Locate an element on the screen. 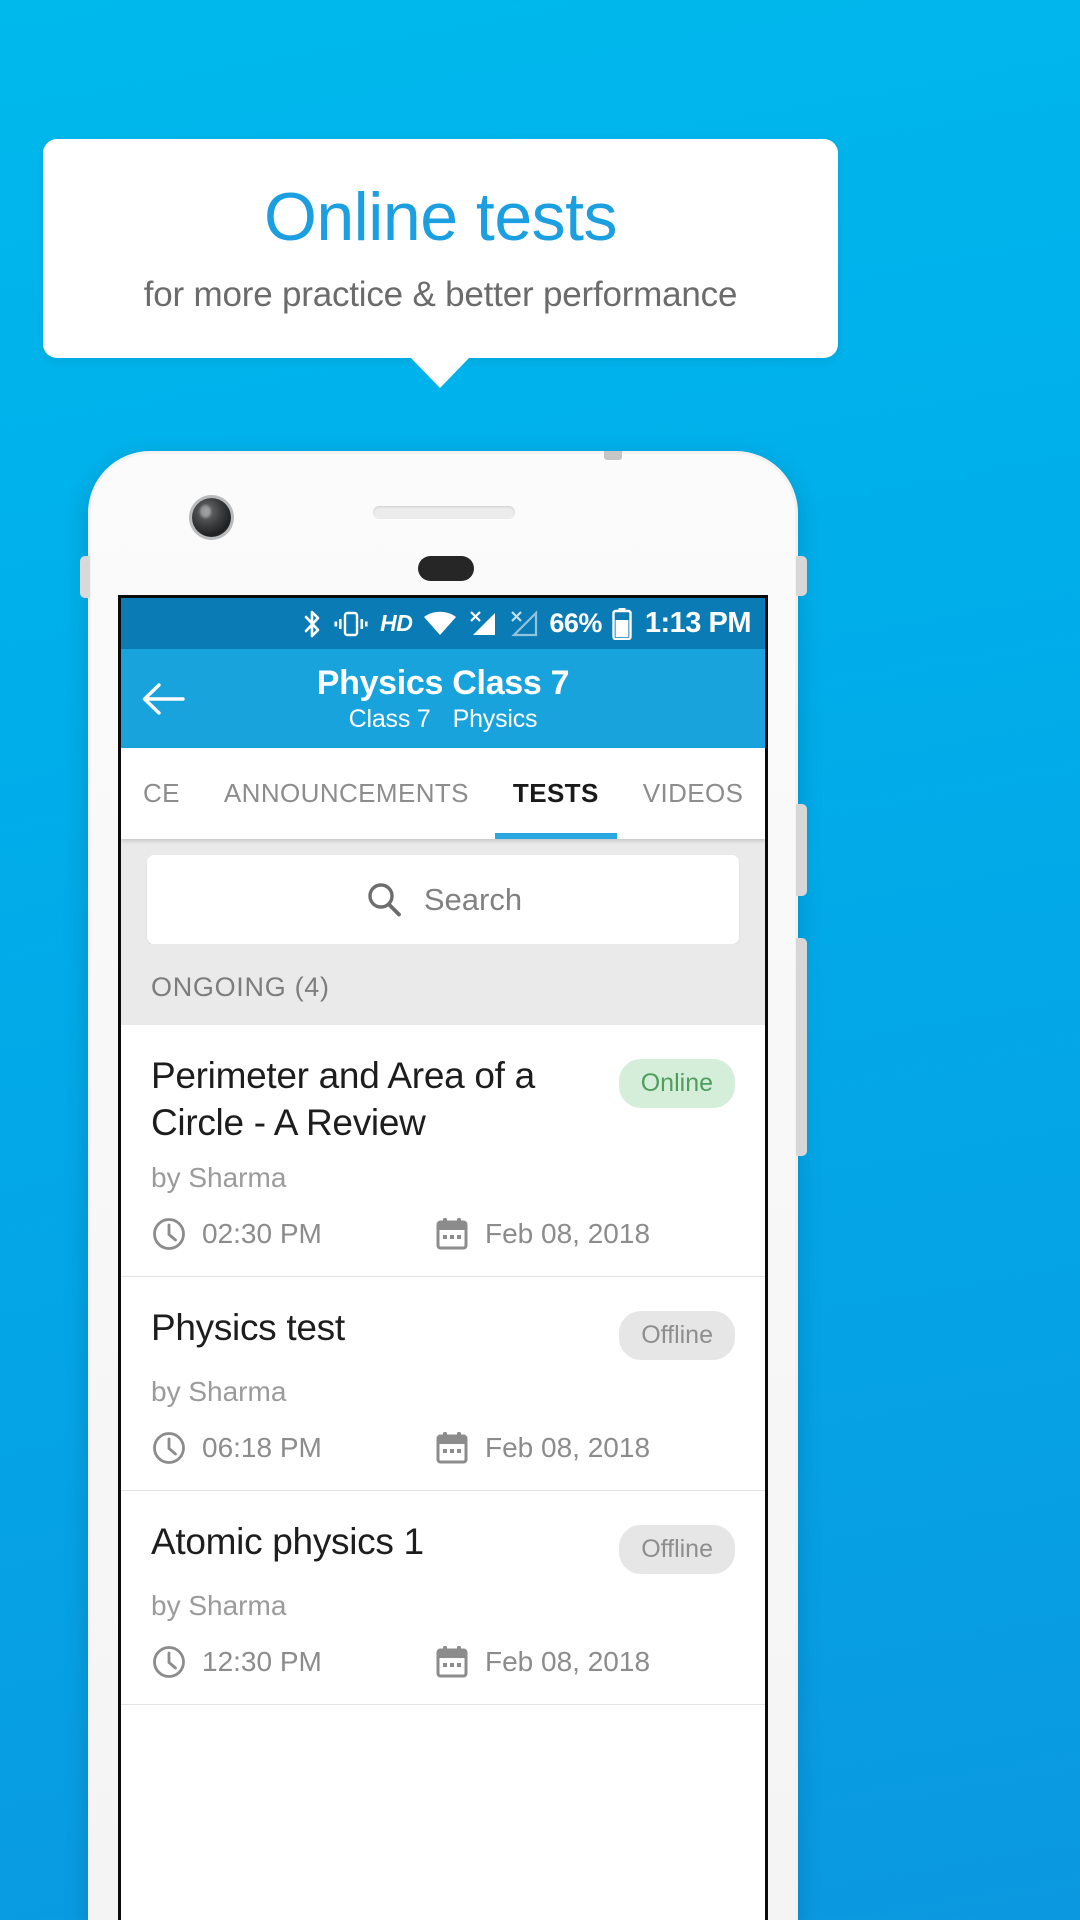 The image size is (1080, 1920). status-bar: HD 66% 1:13 PM is located at coordinates (443, 623).